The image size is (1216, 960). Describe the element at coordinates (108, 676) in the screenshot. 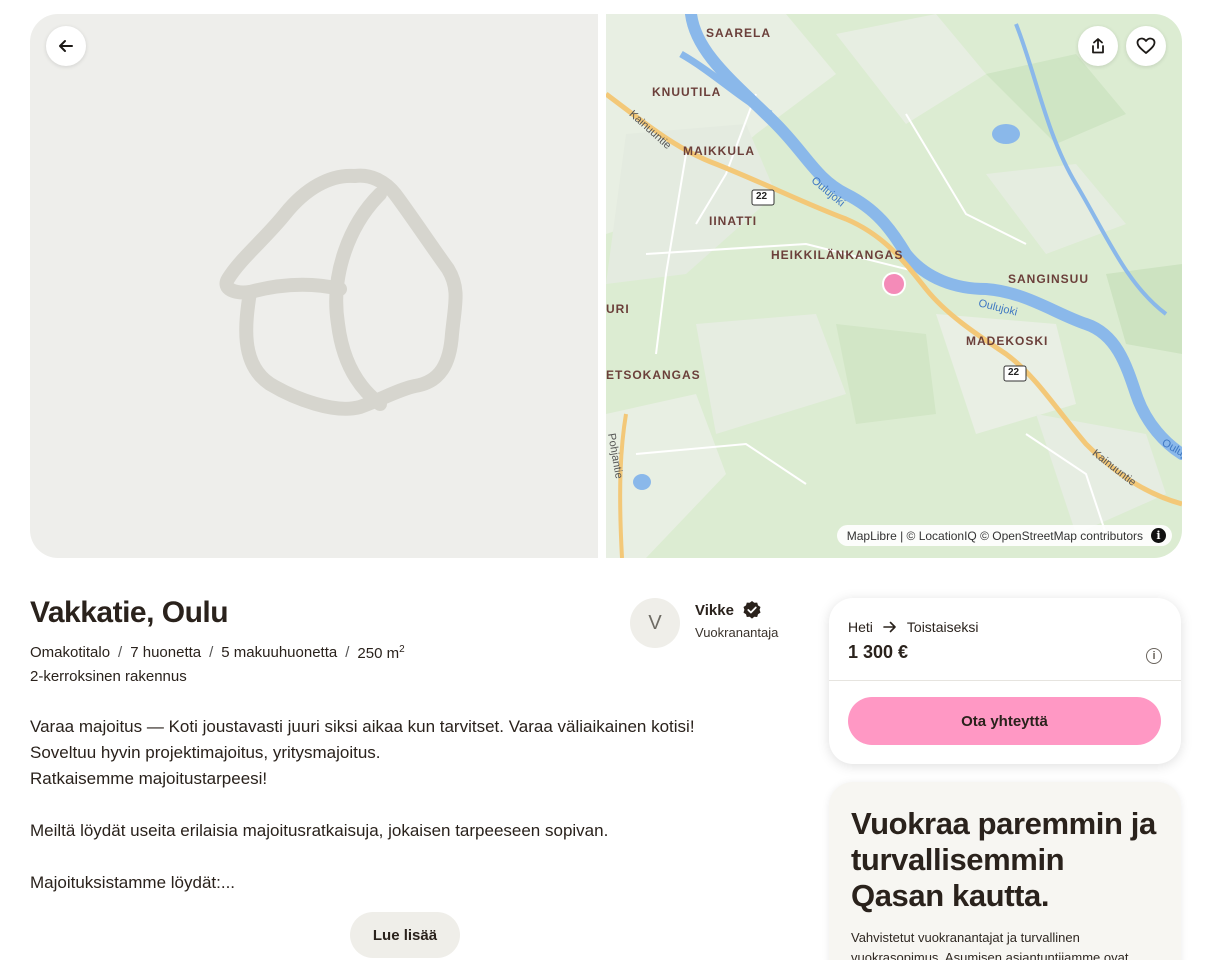

I see `building-info: 2-kerroksinen rakennus` at that location.